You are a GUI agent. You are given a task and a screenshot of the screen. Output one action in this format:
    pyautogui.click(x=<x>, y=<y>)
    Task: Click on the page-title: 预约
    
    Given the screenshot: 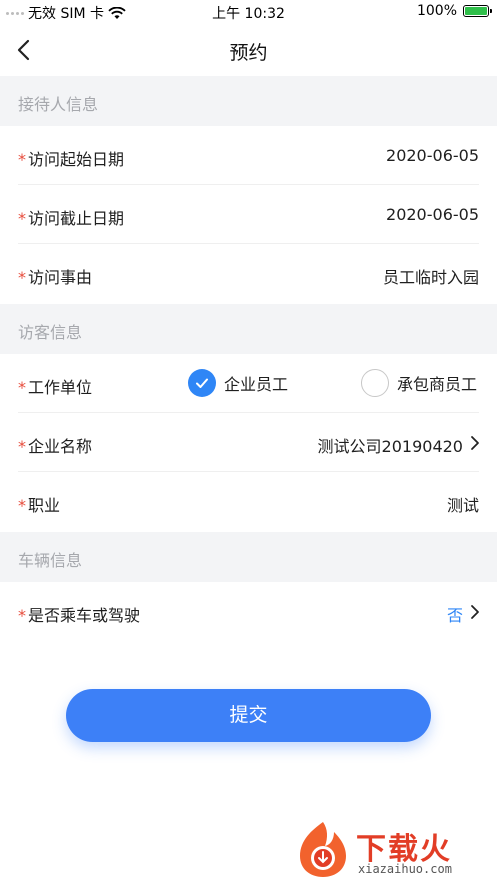 What is the action you would take?
    pyautogui.click(x=248, y=53)
    